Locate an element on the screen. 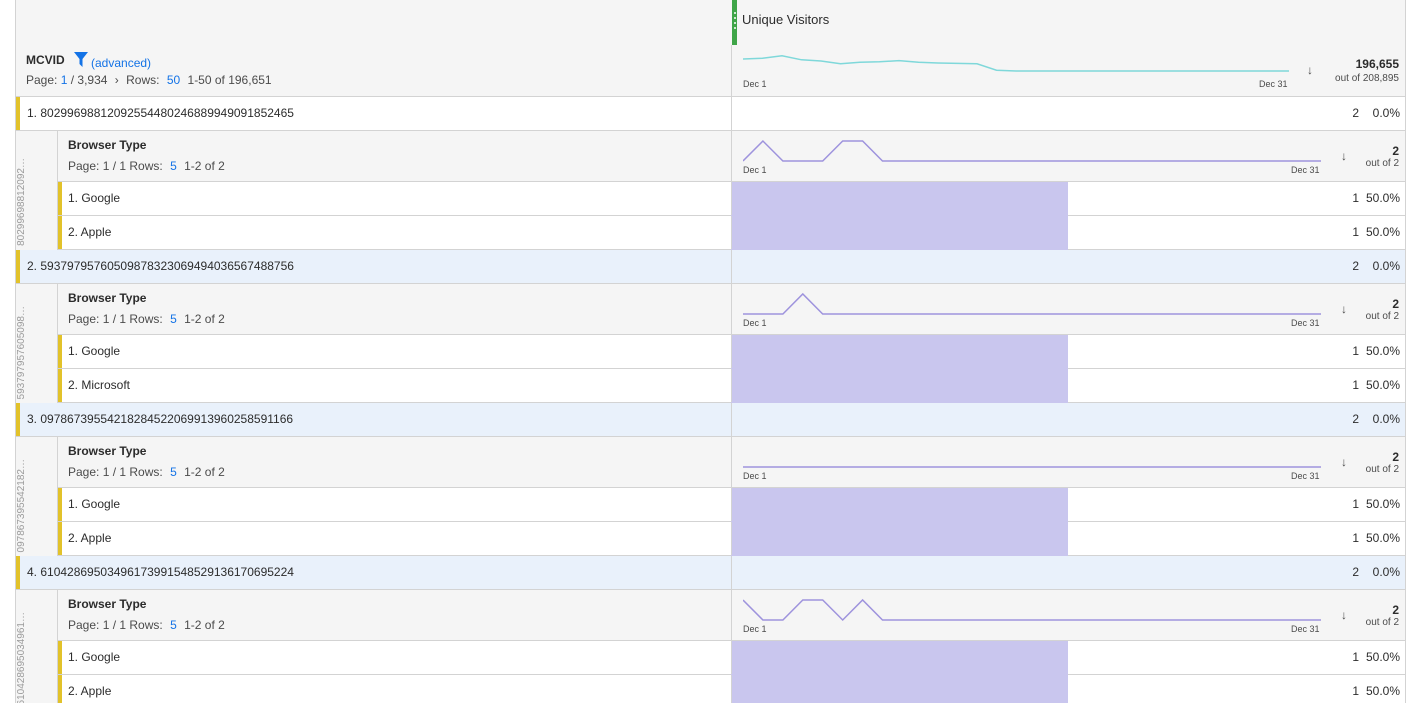  row-percent: 0.0% is located at coordinates (1386, 419).